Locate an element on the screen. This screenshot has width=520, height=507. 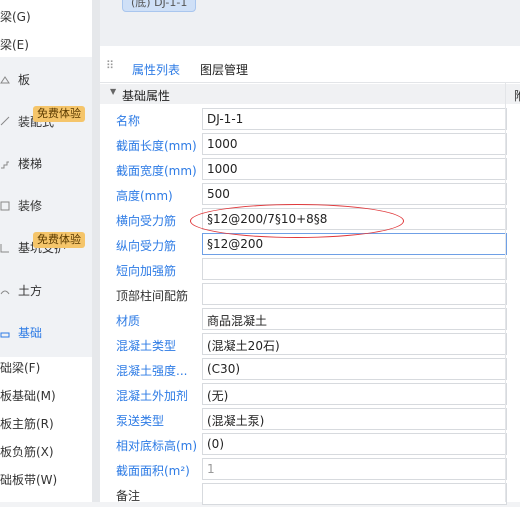
property-label: 横向受力筋 is located at coordinates (146, 221).